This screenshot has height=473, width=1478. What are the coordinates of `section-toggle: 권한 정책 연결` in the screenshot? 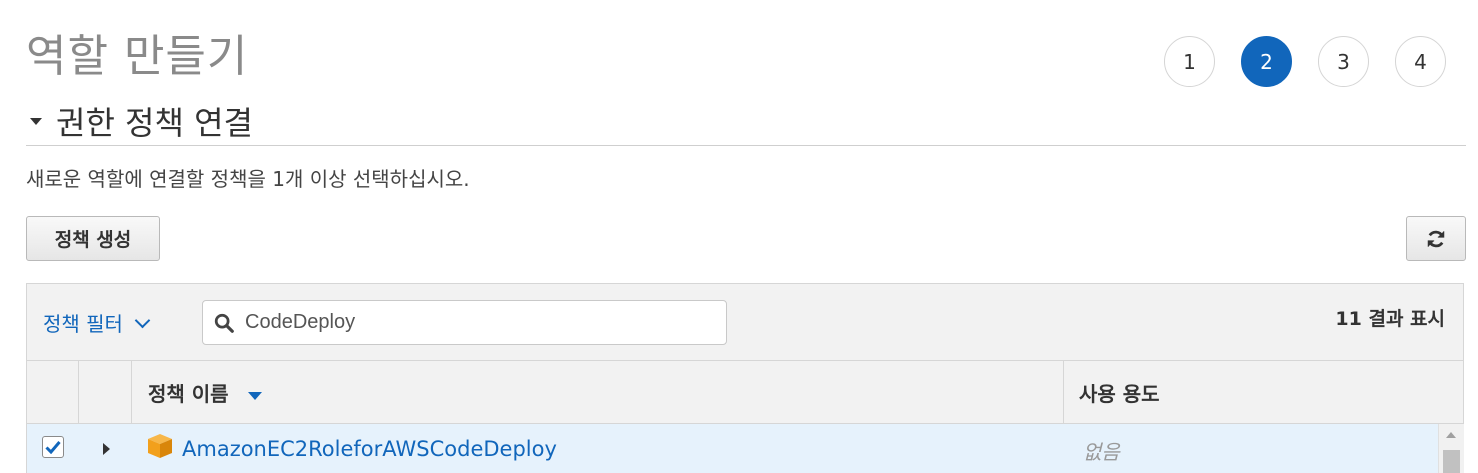 It's located at (141, 121).